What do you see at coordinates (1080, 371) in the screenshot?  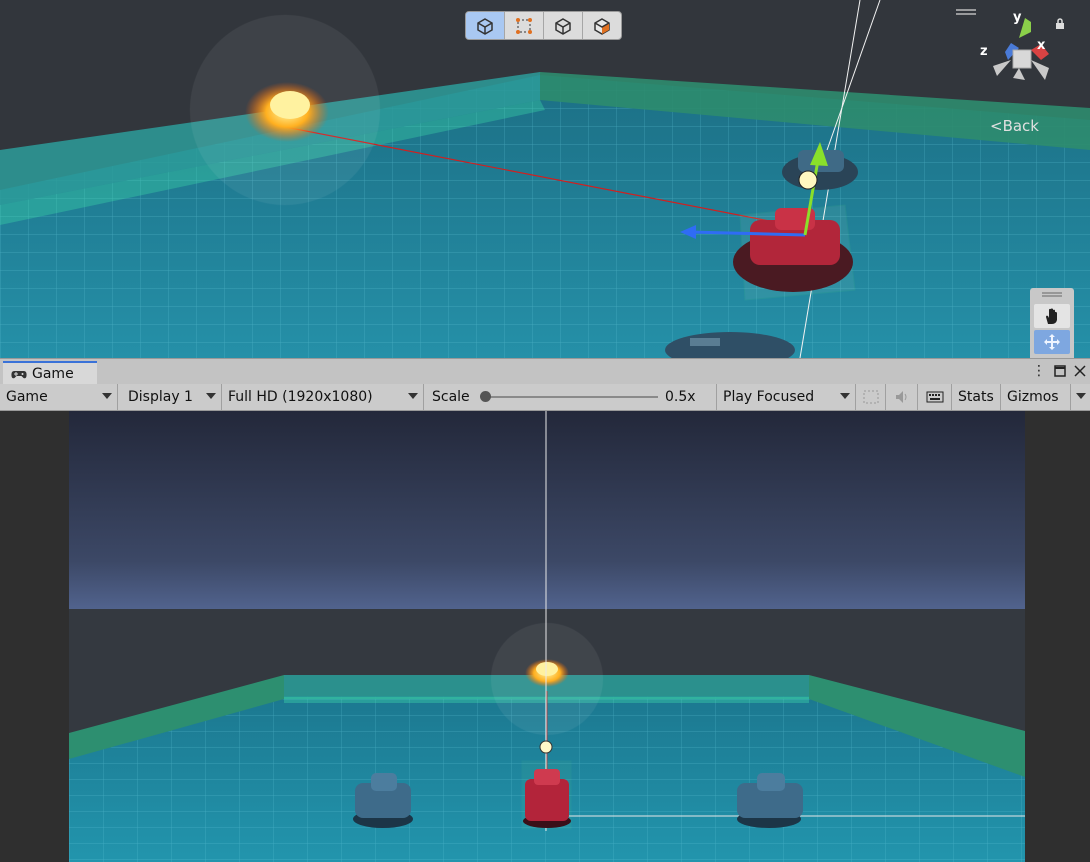 I see `close-icon` at bounding box center [1080, 371].